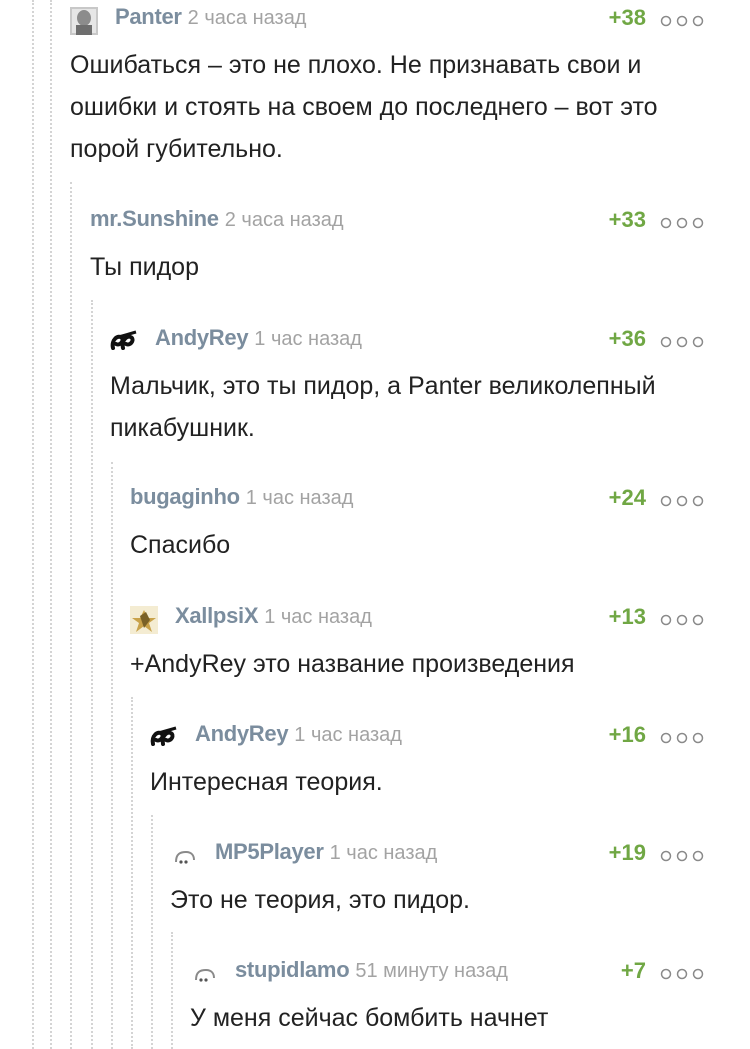 Image resolution: width=750 pixels, height=1049 pixels. Describe the element at coordinates (217, 615) in the screenshot. I see `username-text: XallpsiX` at that location.